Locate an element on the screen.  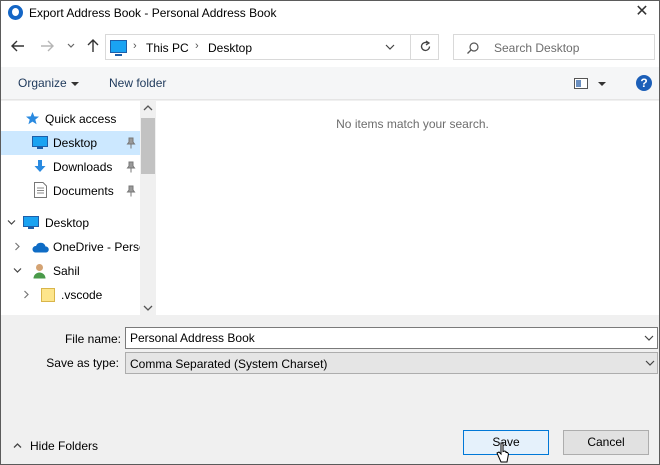
mouse-pointer-icon is located at coordinates (503, 452).